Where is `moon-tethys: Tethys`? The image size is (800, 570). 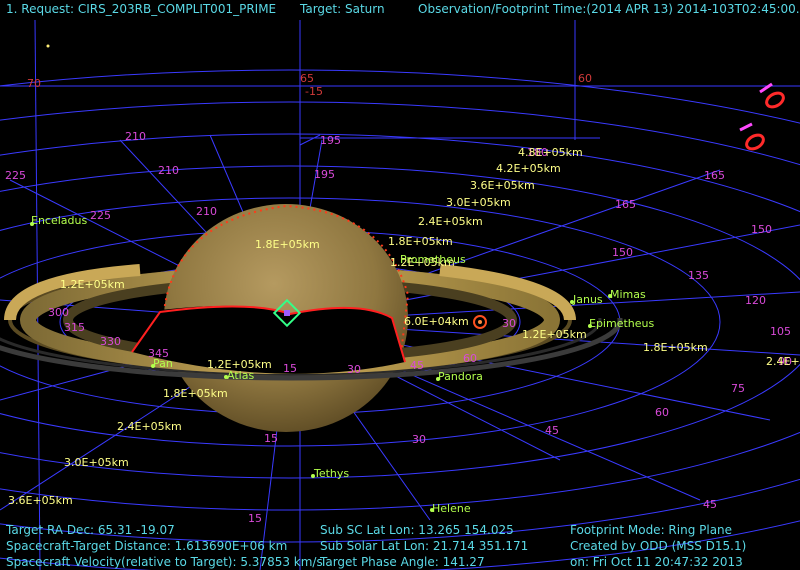
moon-tethys: Tethys is located at coordinates (331, 473).